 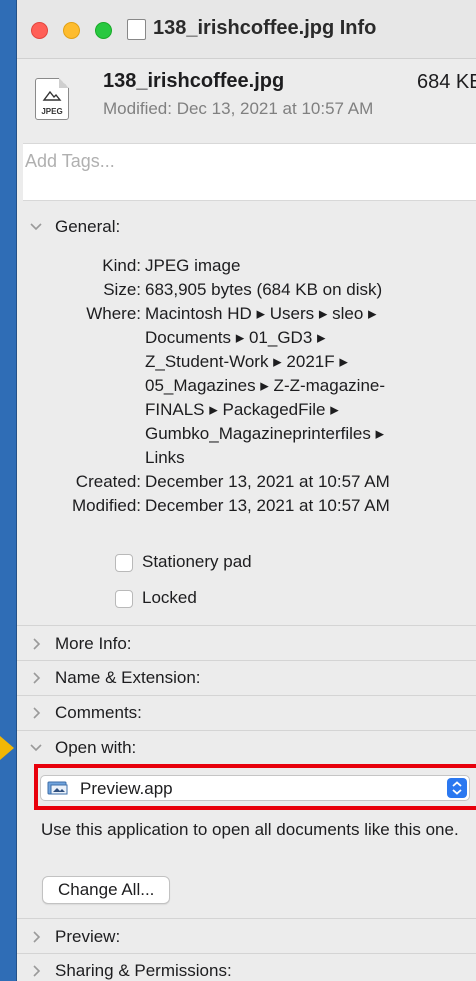 I want to click on locked-label: Locked, so click(x=169, y=597).